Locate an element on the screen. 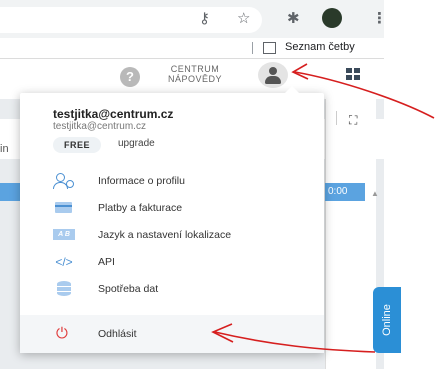 The height and width of the screenshot is (369, 437). kebab-menu-icon: ⋮ is located at coordinates (379, 19).